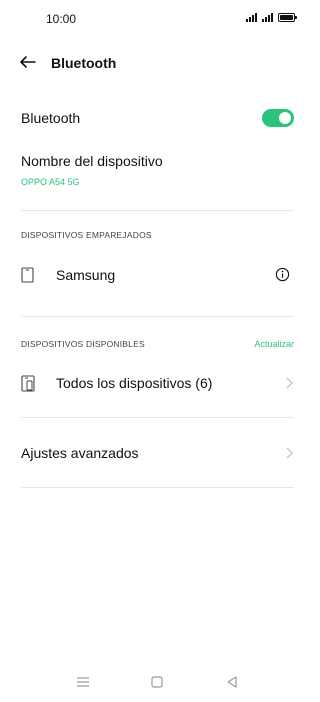 The height and width of the screenshot is (702, 320). I want to click on paired-device-name: Samsung, so click(86, 275).